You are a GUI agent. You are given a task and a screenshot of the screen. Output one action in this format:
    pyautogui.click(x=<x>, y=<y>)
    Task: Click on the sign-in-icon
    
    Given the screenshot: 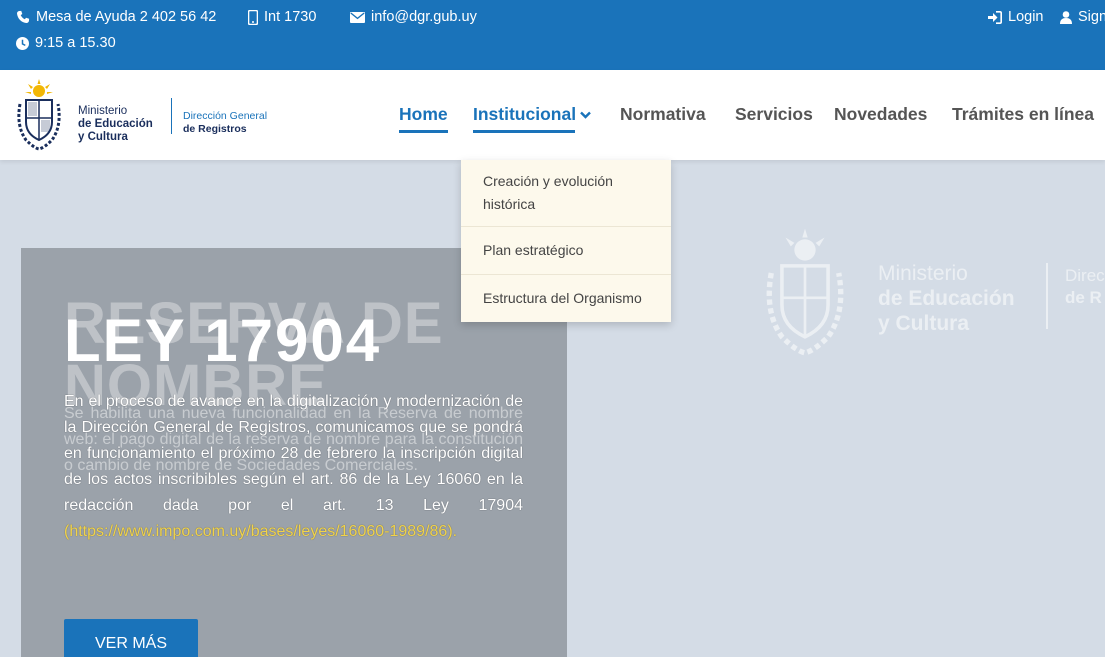 What is the action you would take?
    pyautogui.click(x=995, y=17)
    